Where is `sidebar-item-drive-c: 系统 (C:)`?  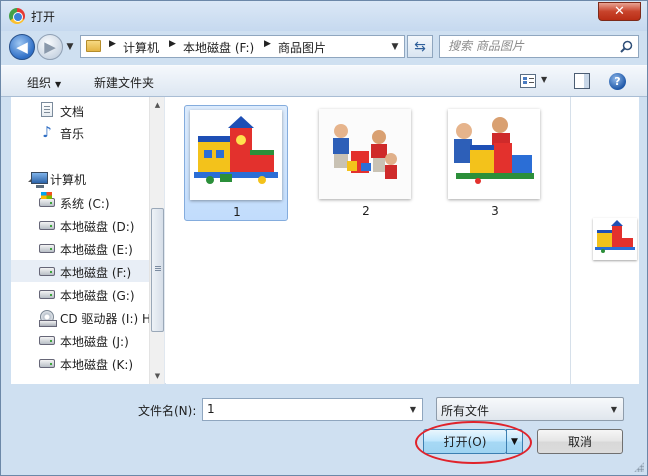 sidebar-item-drive-c: 系统 (C:) is located at coordinates (80, 202).